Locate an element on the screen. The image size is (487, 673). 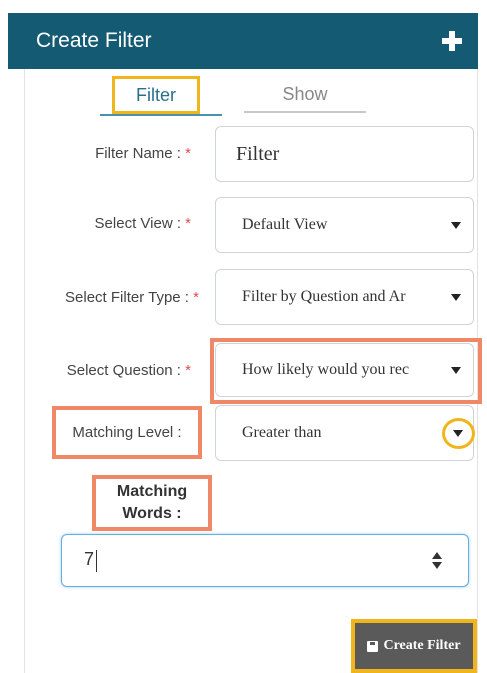
tab-filter-label: Filter is located at coordinates (156, 95).